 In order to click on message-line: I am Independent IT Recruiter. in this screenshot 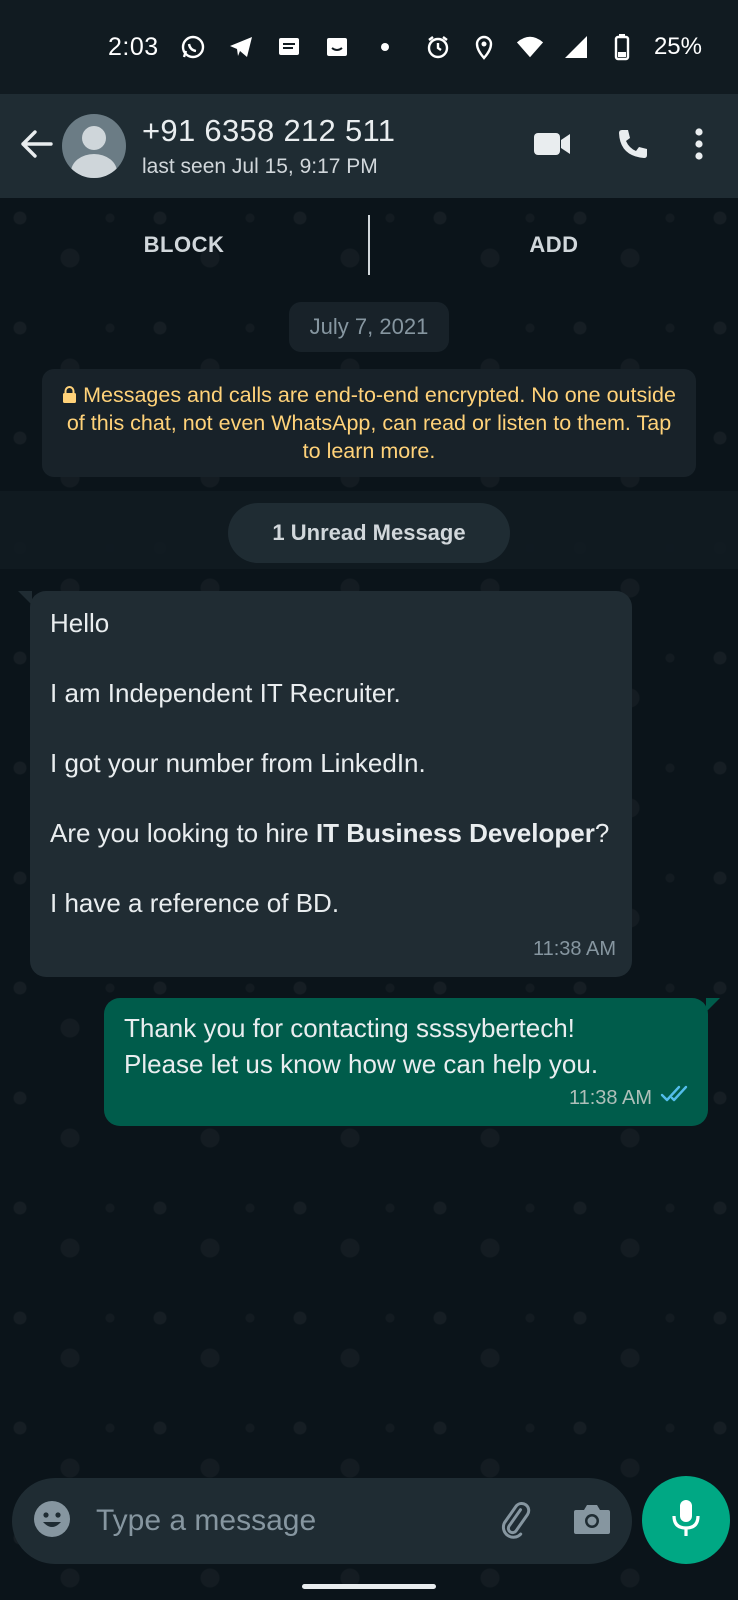, I will do `click(225, 693)`.